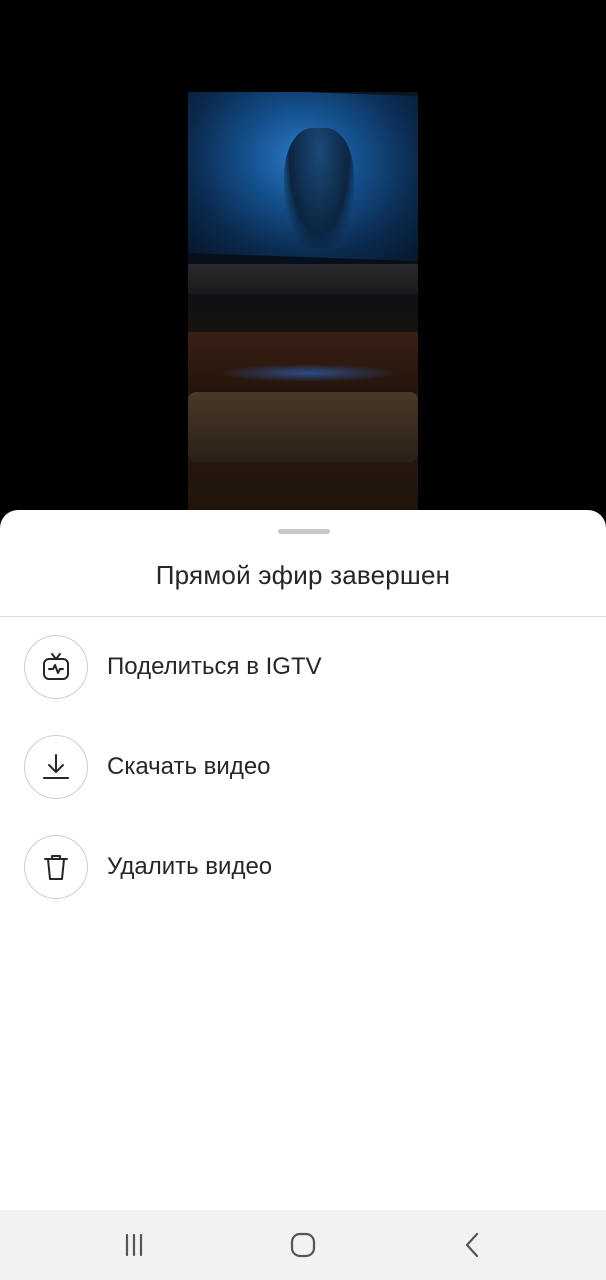 The image size is (606, 1280). What do you see at coordinates (303, 616) in the screenshot?
I see `divider` at bounding box center [303, 616].